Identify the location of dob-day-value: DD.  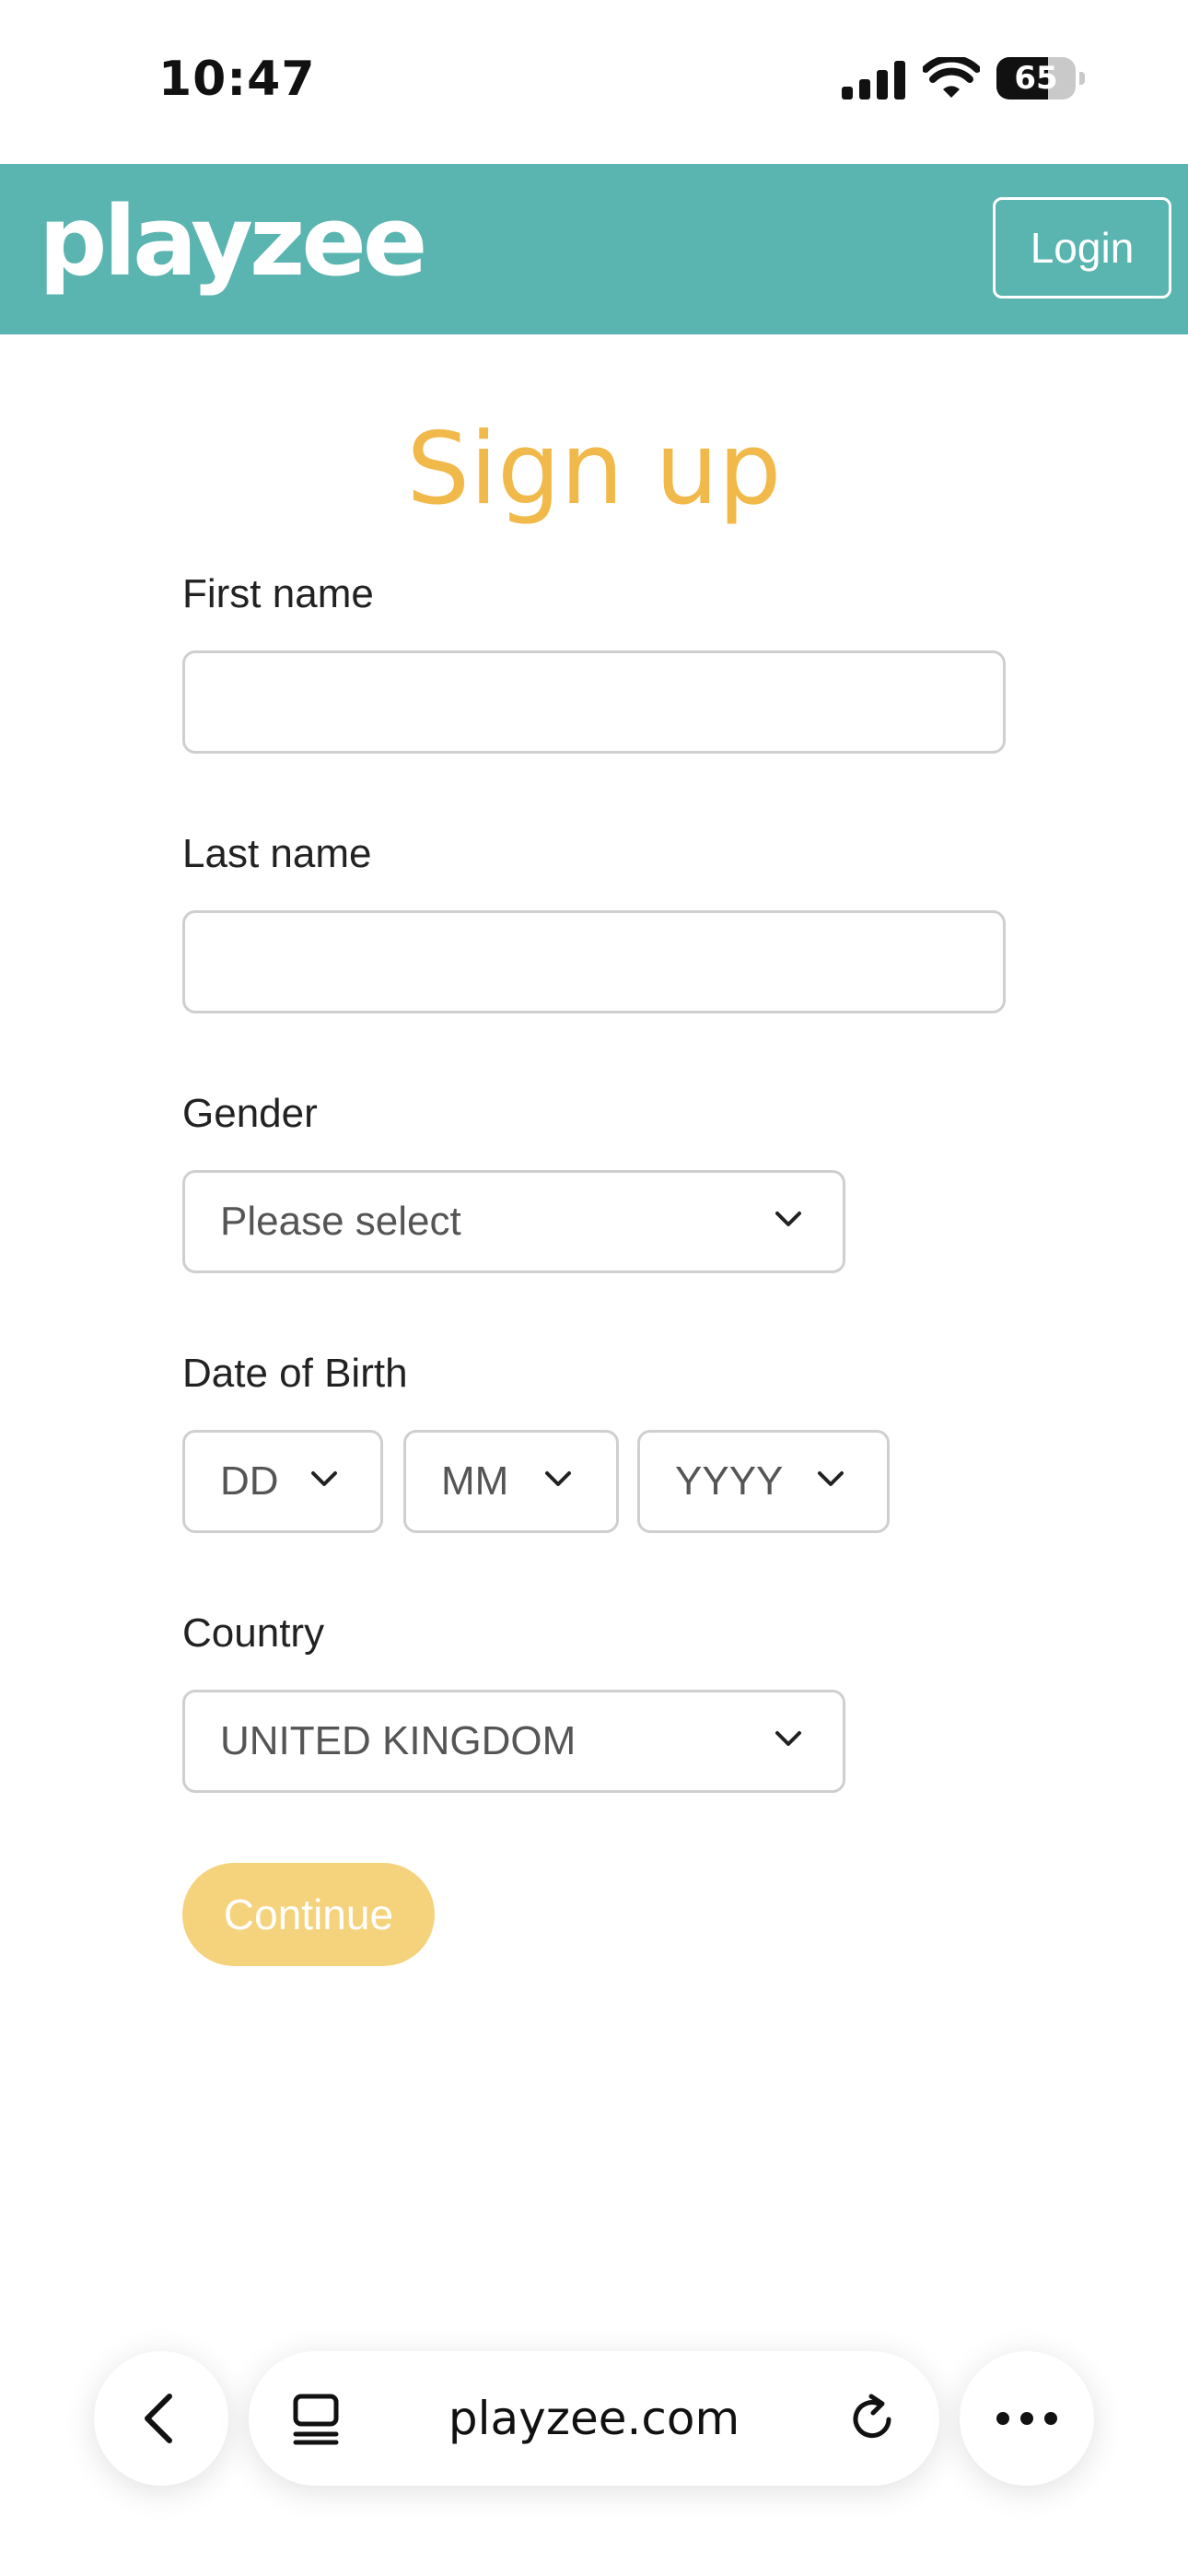
(249, 1481).